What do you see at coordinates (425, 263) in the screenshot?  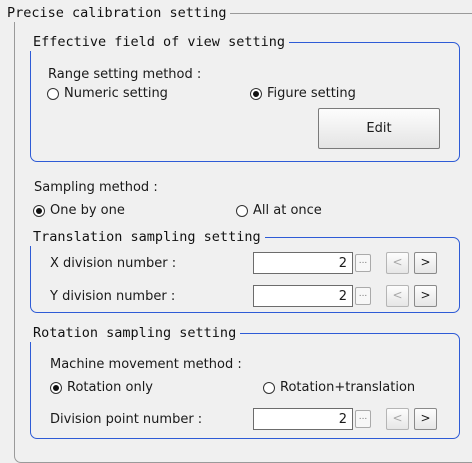 I see `x-division-increment-button: >` at bounding box center [425, 263].